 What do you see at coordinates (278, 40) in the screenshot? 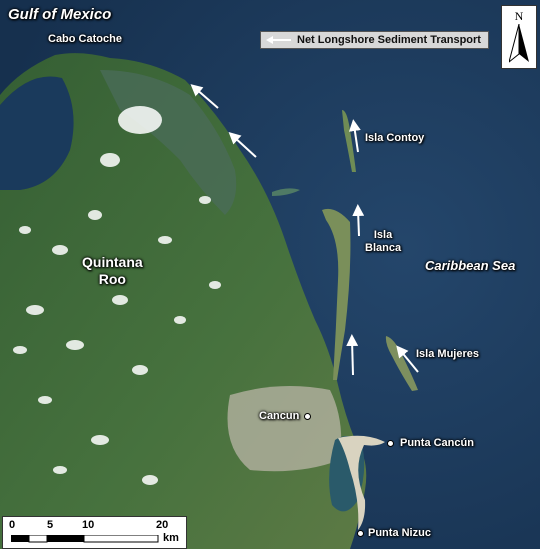
I see `arrow-left-icon` at bounding box center [278, 40].